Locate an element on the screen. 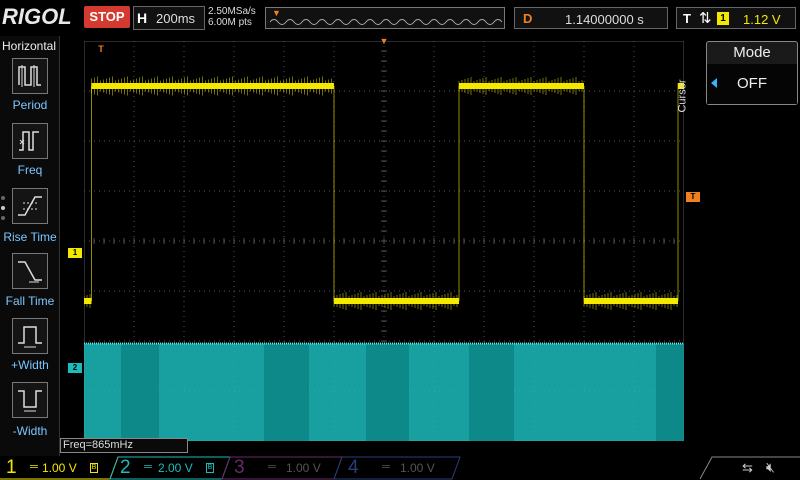 The image size is (800, 480). ch2-status: 2 ═ 2.00 V B is located at coordinates (170, 468).